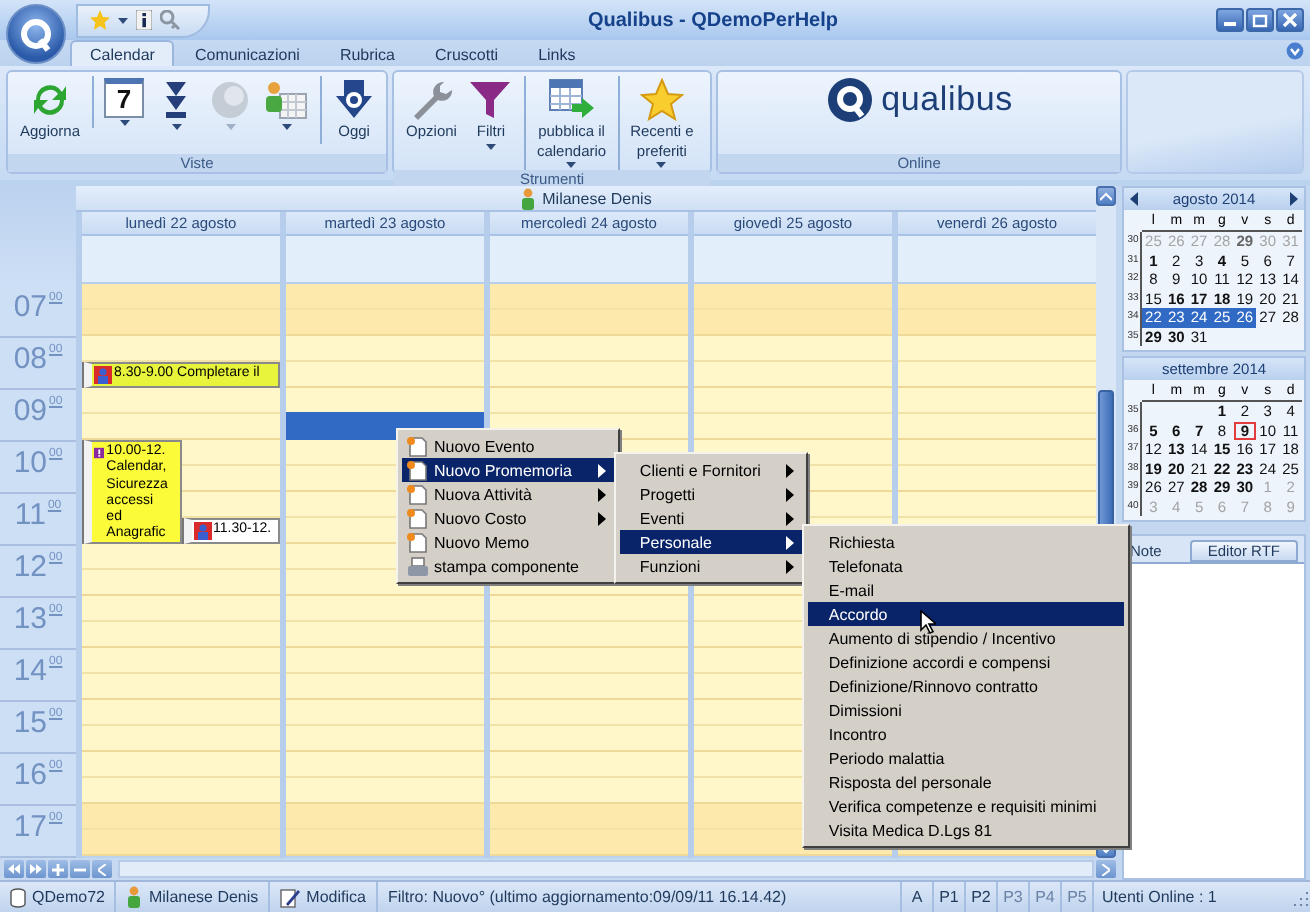  What do you see at coordinates (354, 100) in the screenshot?
I see `arrow-down-icon` at bounding box center [354, 100].